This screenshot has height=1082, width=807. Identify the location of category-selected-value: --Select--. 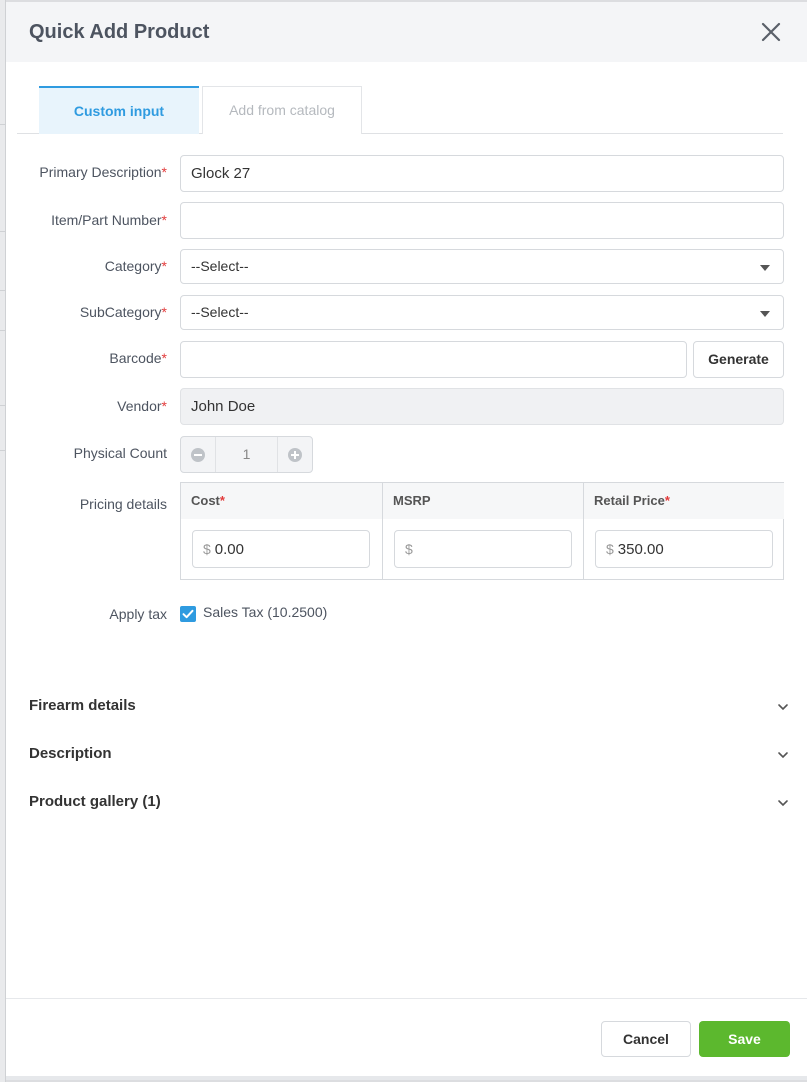
(220, 266).